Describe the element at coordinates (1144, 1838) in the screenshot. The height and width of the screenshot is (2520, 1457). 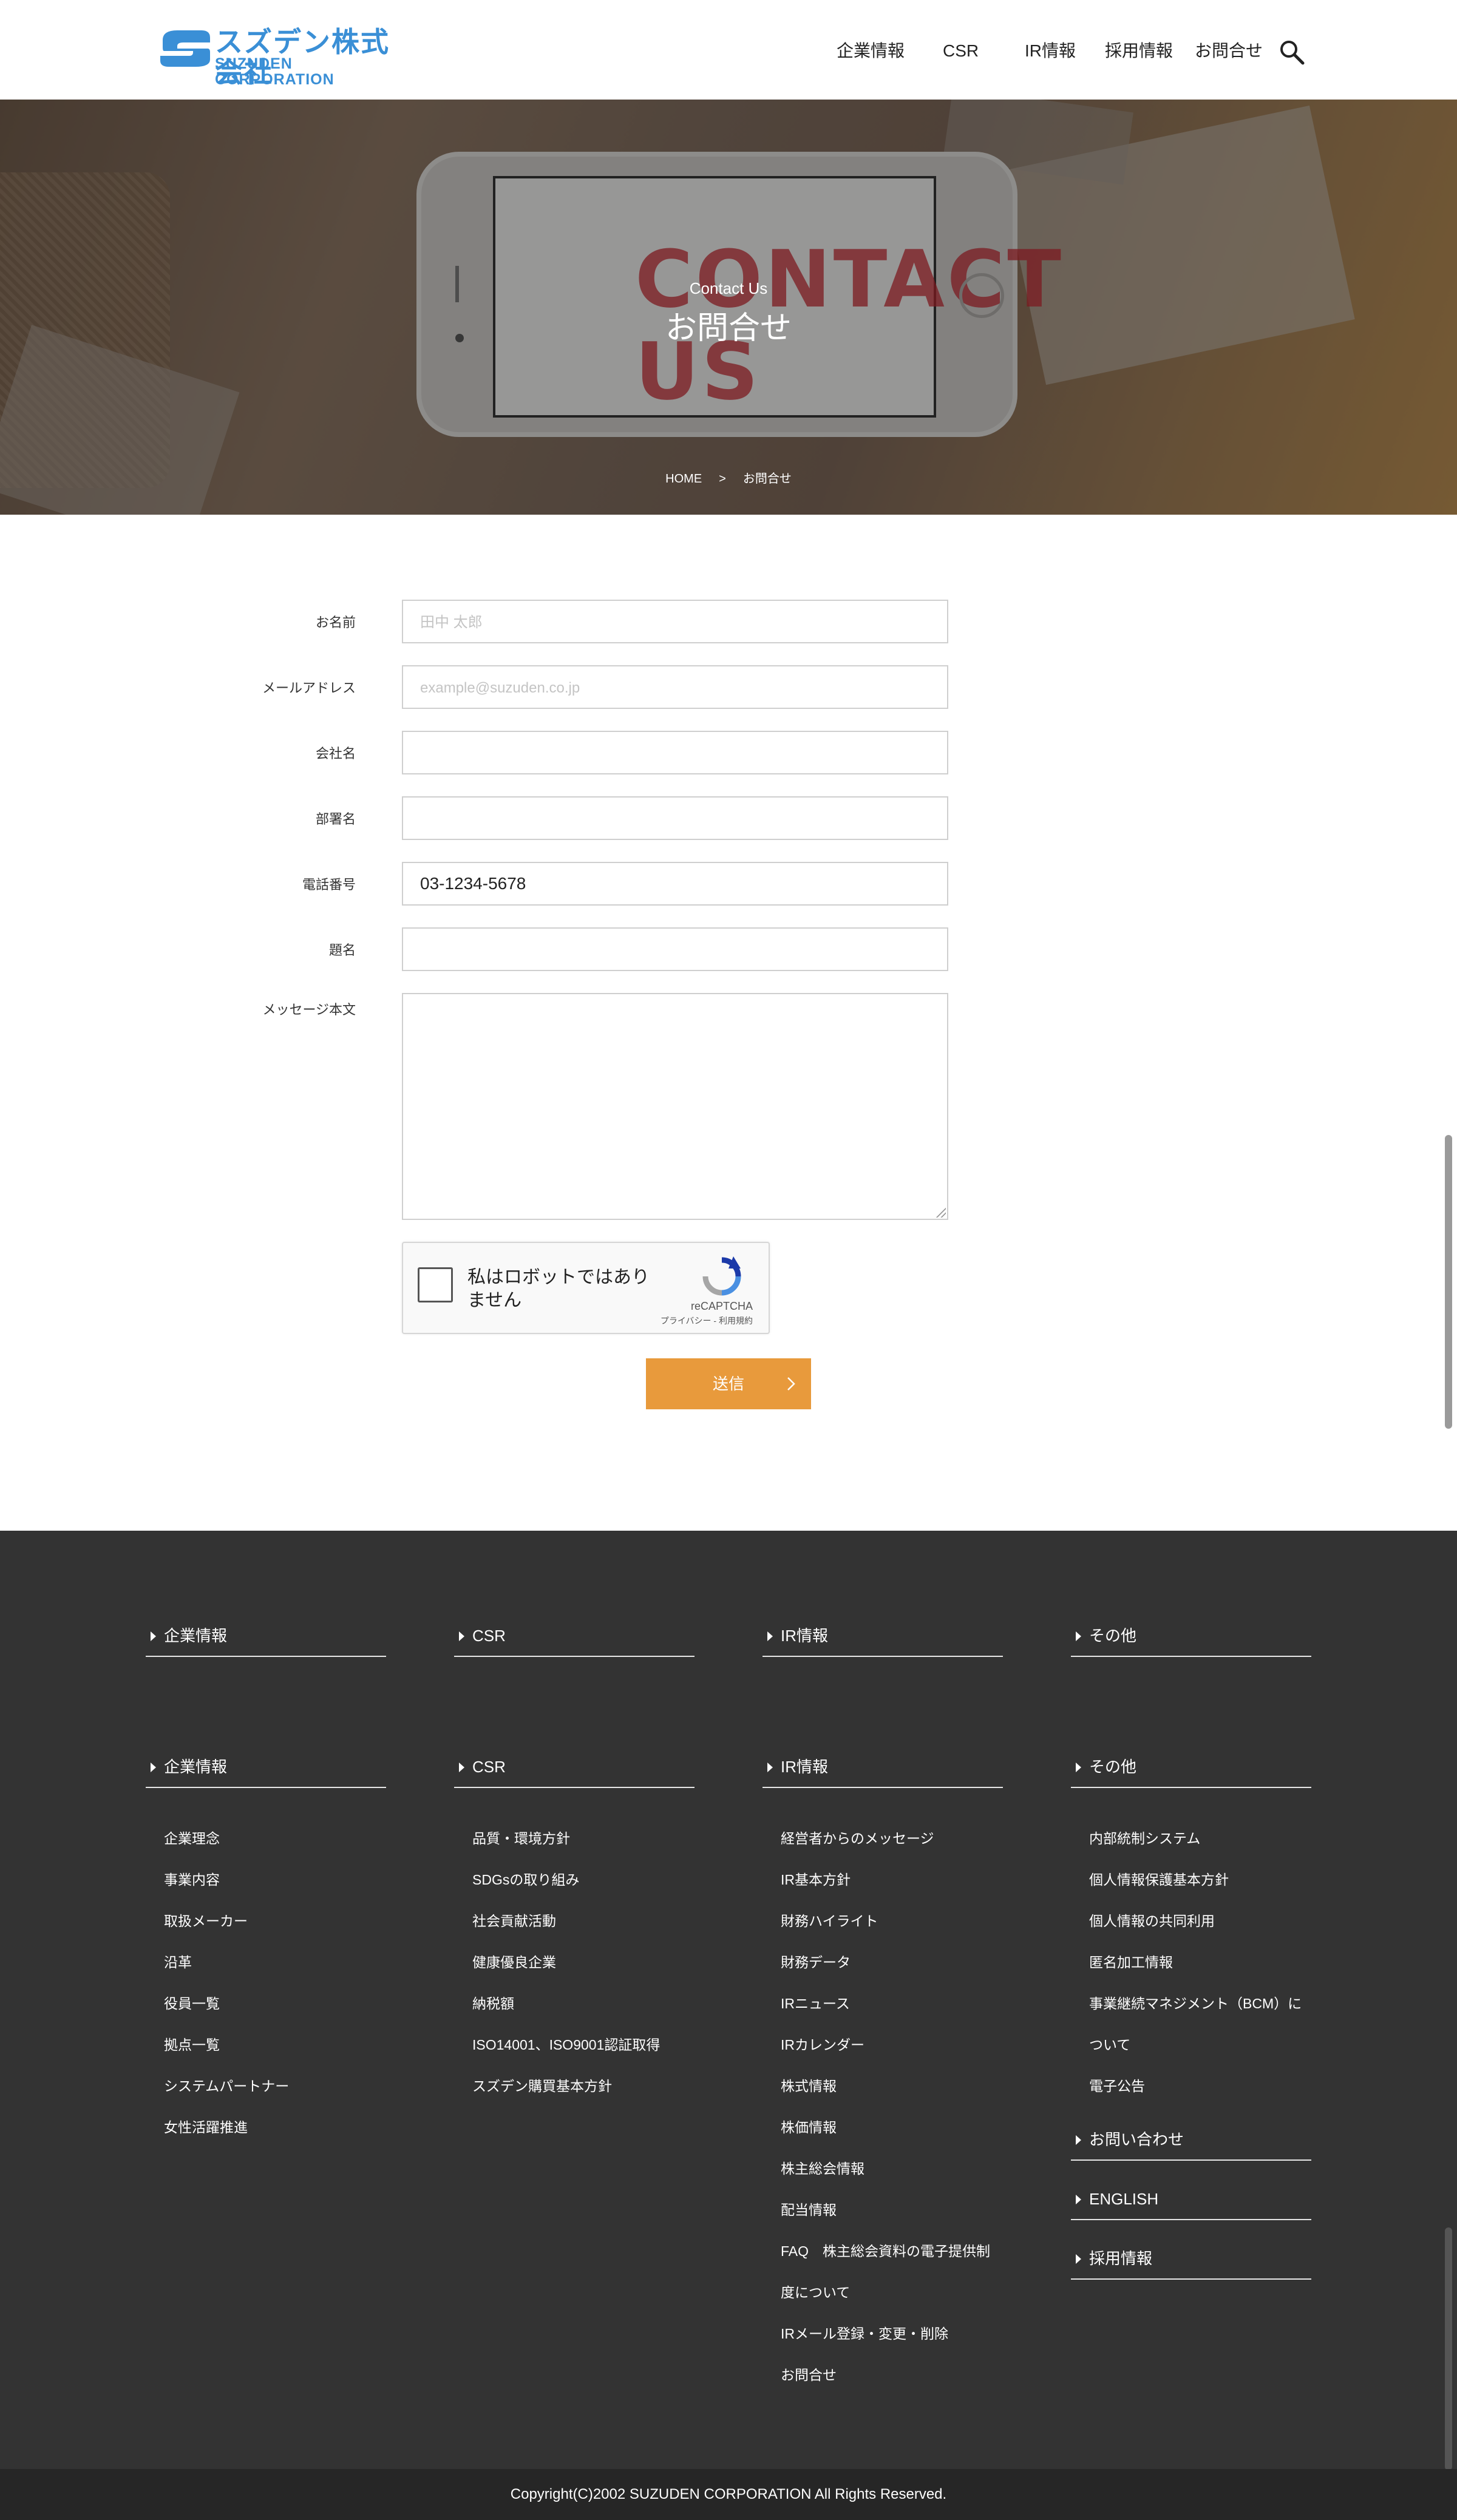
I see `footer-link: 内部統制システム` at that location.